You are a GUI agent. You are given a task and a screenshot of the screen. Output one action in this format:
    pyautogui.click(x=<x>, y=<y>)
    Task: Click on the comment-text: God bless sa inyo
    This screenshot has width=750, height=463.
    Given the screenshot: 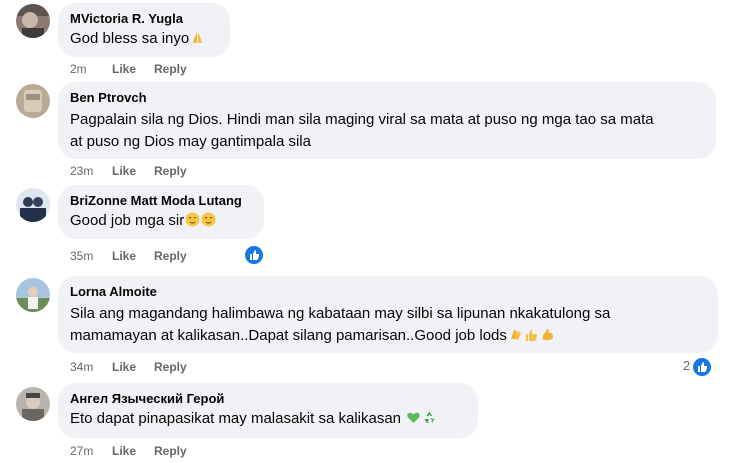 What is the action you would take?
    pyautogui.click(x=144, y=39)
    